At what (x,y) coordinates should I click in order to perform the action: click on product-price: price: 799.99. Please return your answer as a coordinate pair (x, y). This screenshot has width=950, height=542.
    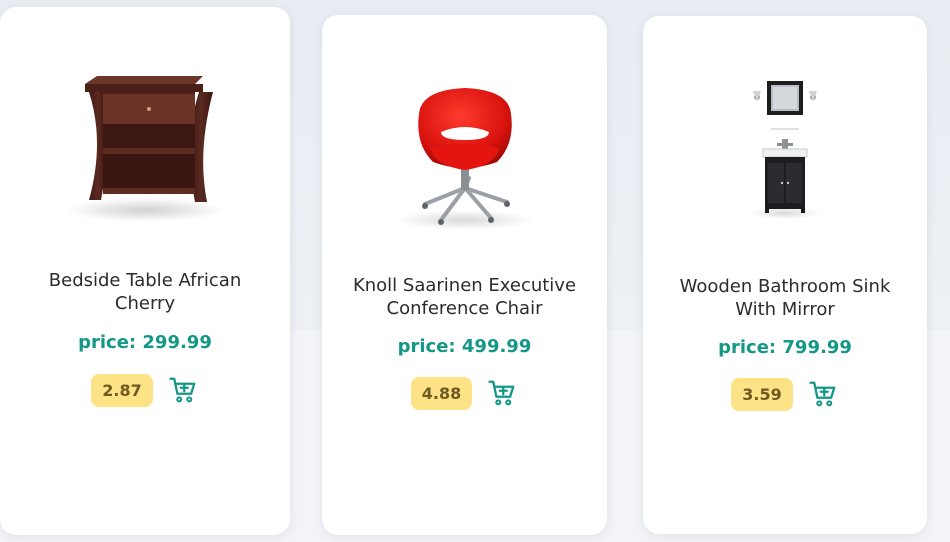
    Looking at the image, I should click on (785, 347).